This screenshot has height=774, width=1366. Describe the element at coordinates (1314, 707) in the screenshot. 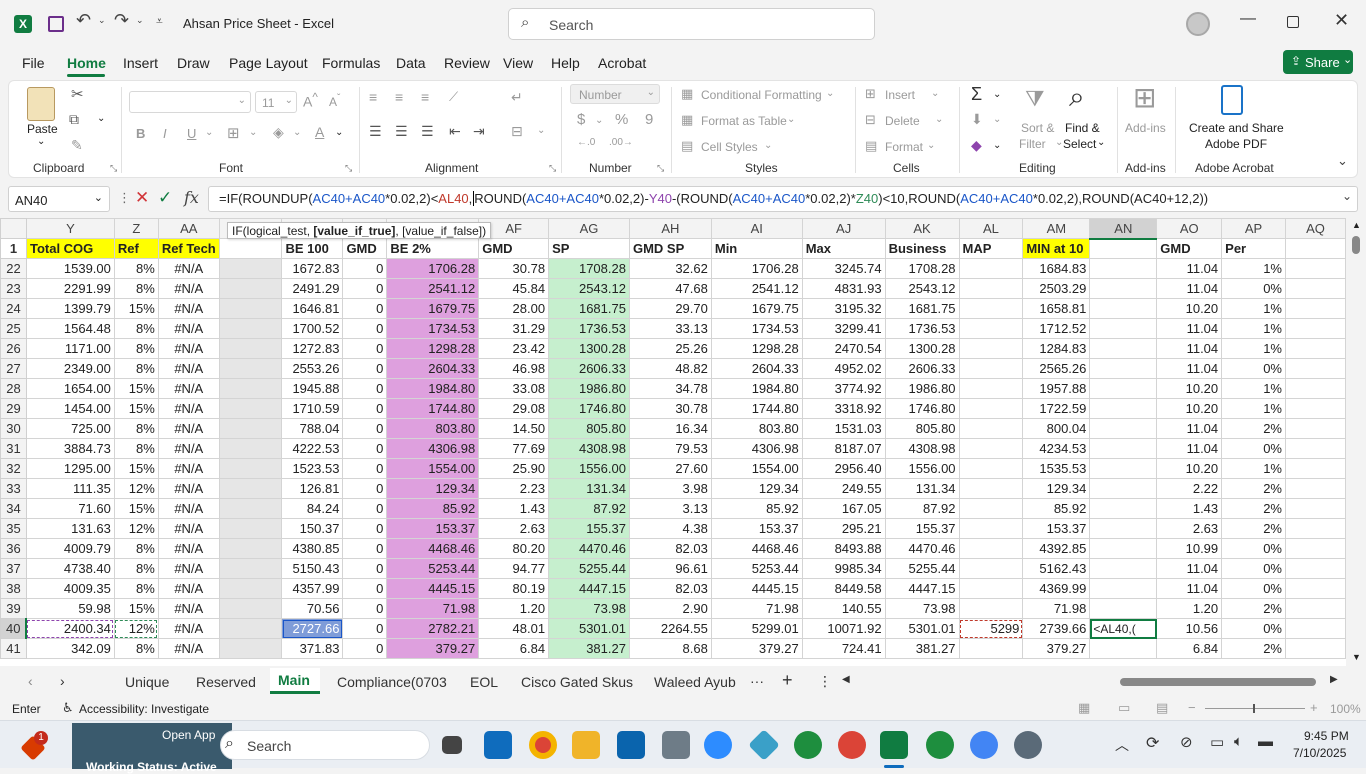

I see `zoom-in-icon: +` at that location.